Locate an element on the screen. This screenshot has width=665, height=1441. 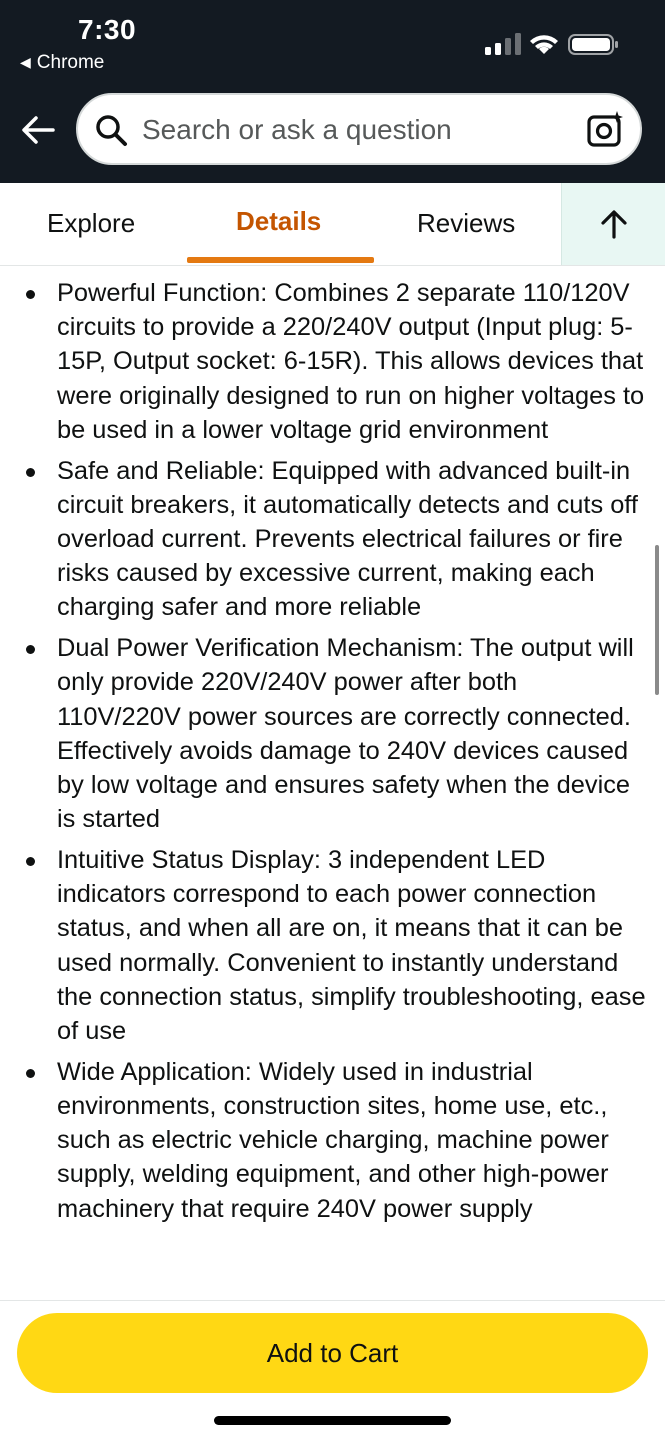
scroll-to-top-button is located at coordinates (613, 224).